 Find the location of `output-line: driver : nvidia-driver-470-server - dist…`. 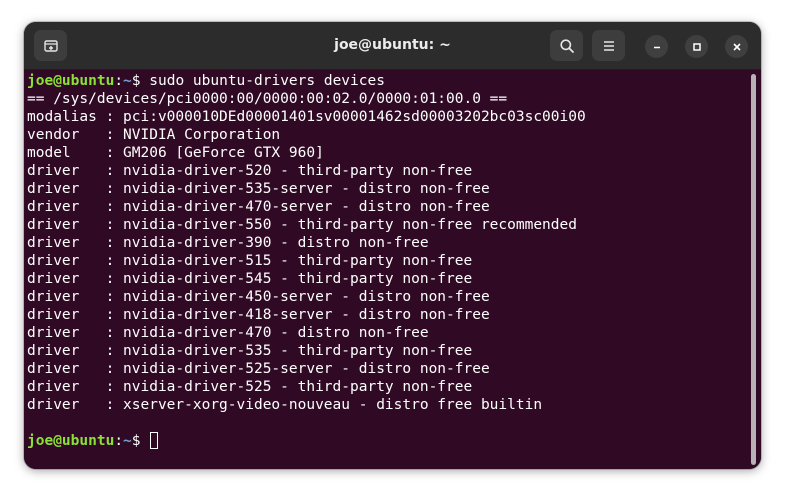

output-line: driver : nvidia-driver-470-server - dist… is located at coordinates (258, 207).